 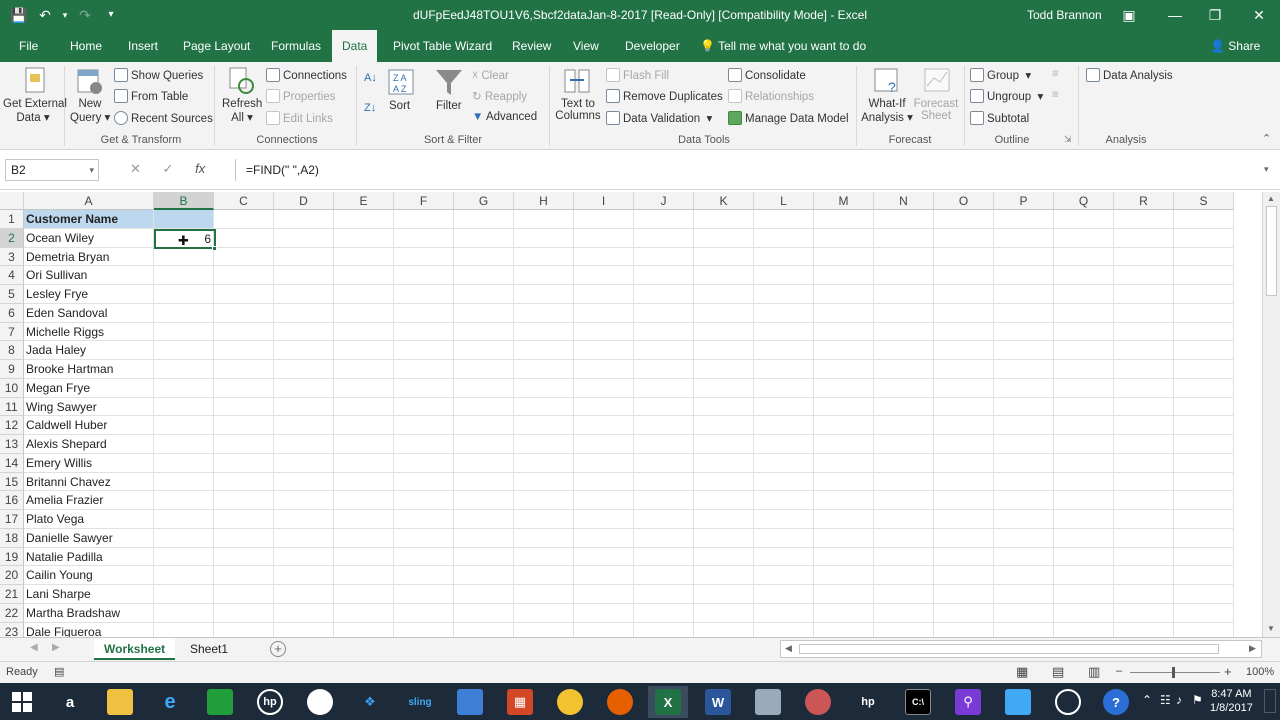 What do you see at coordinates (89, 350) in the screenshot?
I see `customer-name-cell: Jada Haley` at bounding box center [89, 350].